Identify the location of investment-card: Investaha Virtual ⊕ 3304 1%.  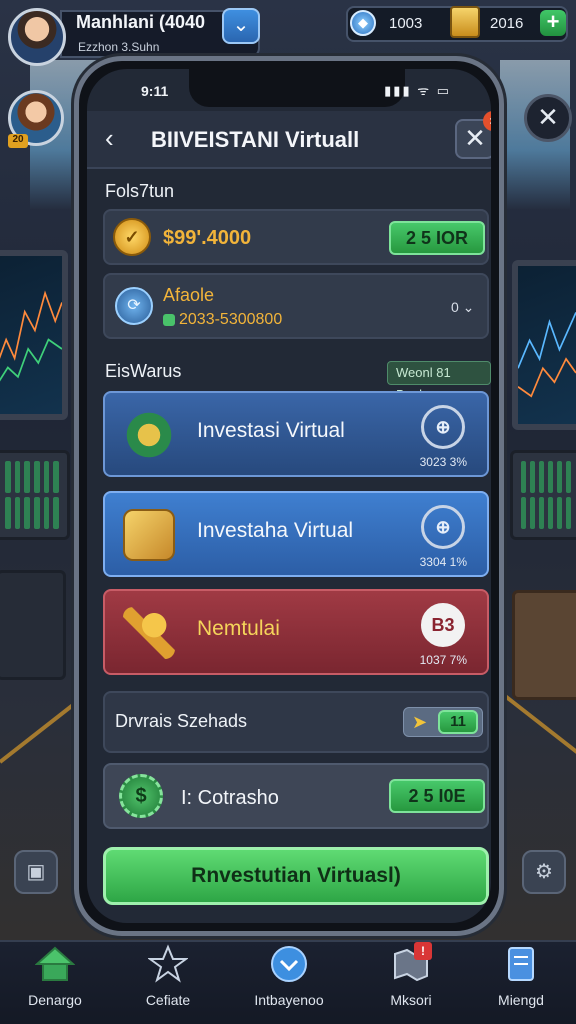
(296, 534).